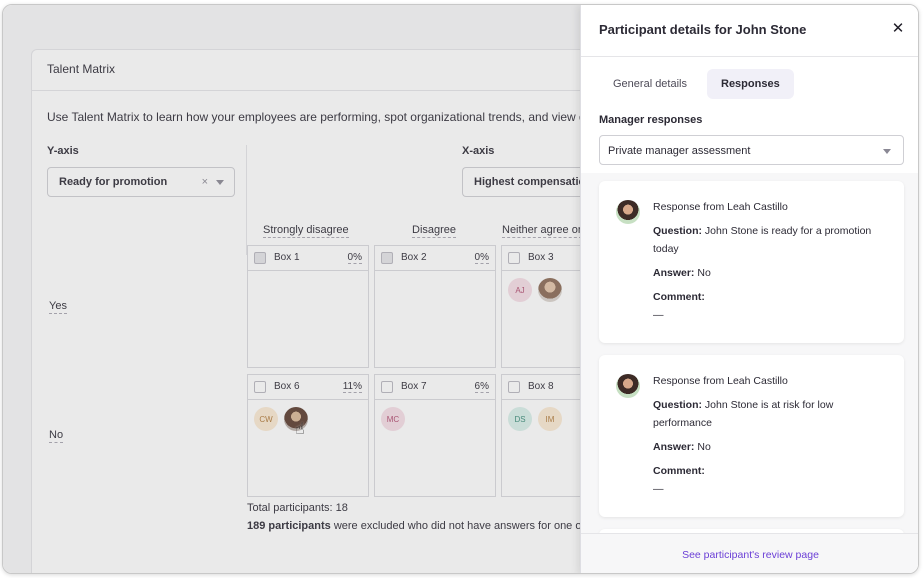 The image size is (923, 578). What do you see at coordinates (750, 84) in the screenshot?
I see `tab-responses: Responses` at bounding box center [750, 84].